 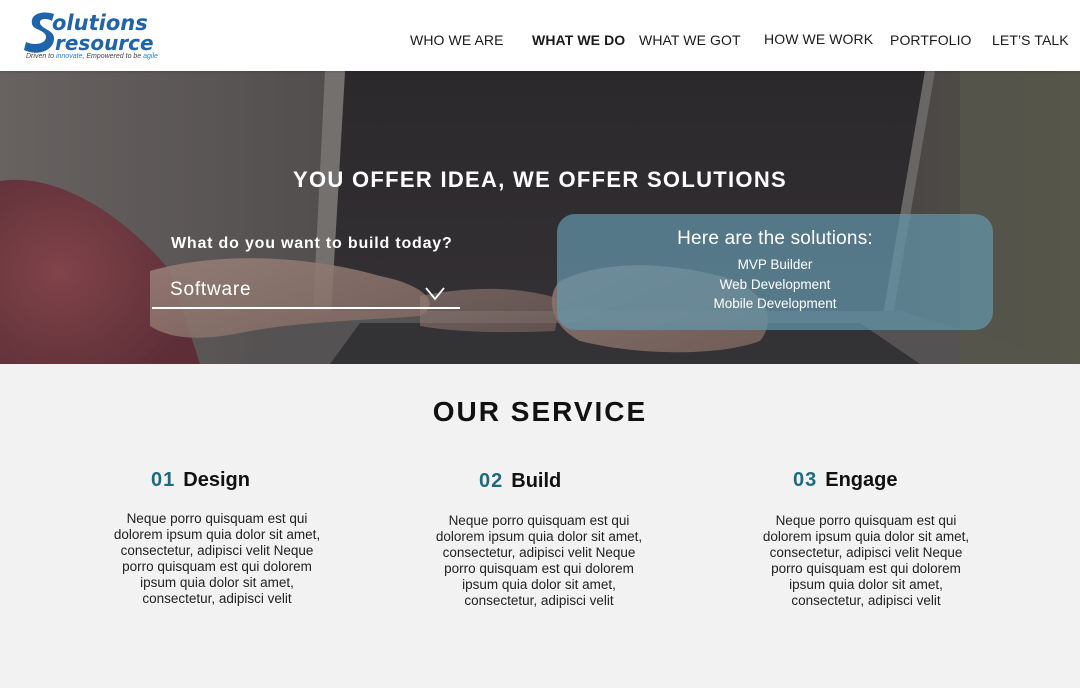 I want to click on service-heading: 03 Engage, so click(x=913, y=480).